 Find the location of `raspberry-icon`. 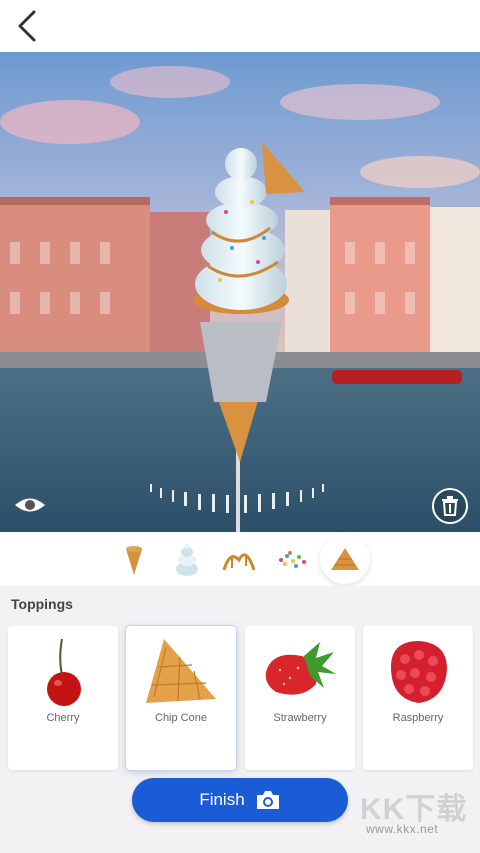

raspberry-icon is located at coordinates (419, 672).